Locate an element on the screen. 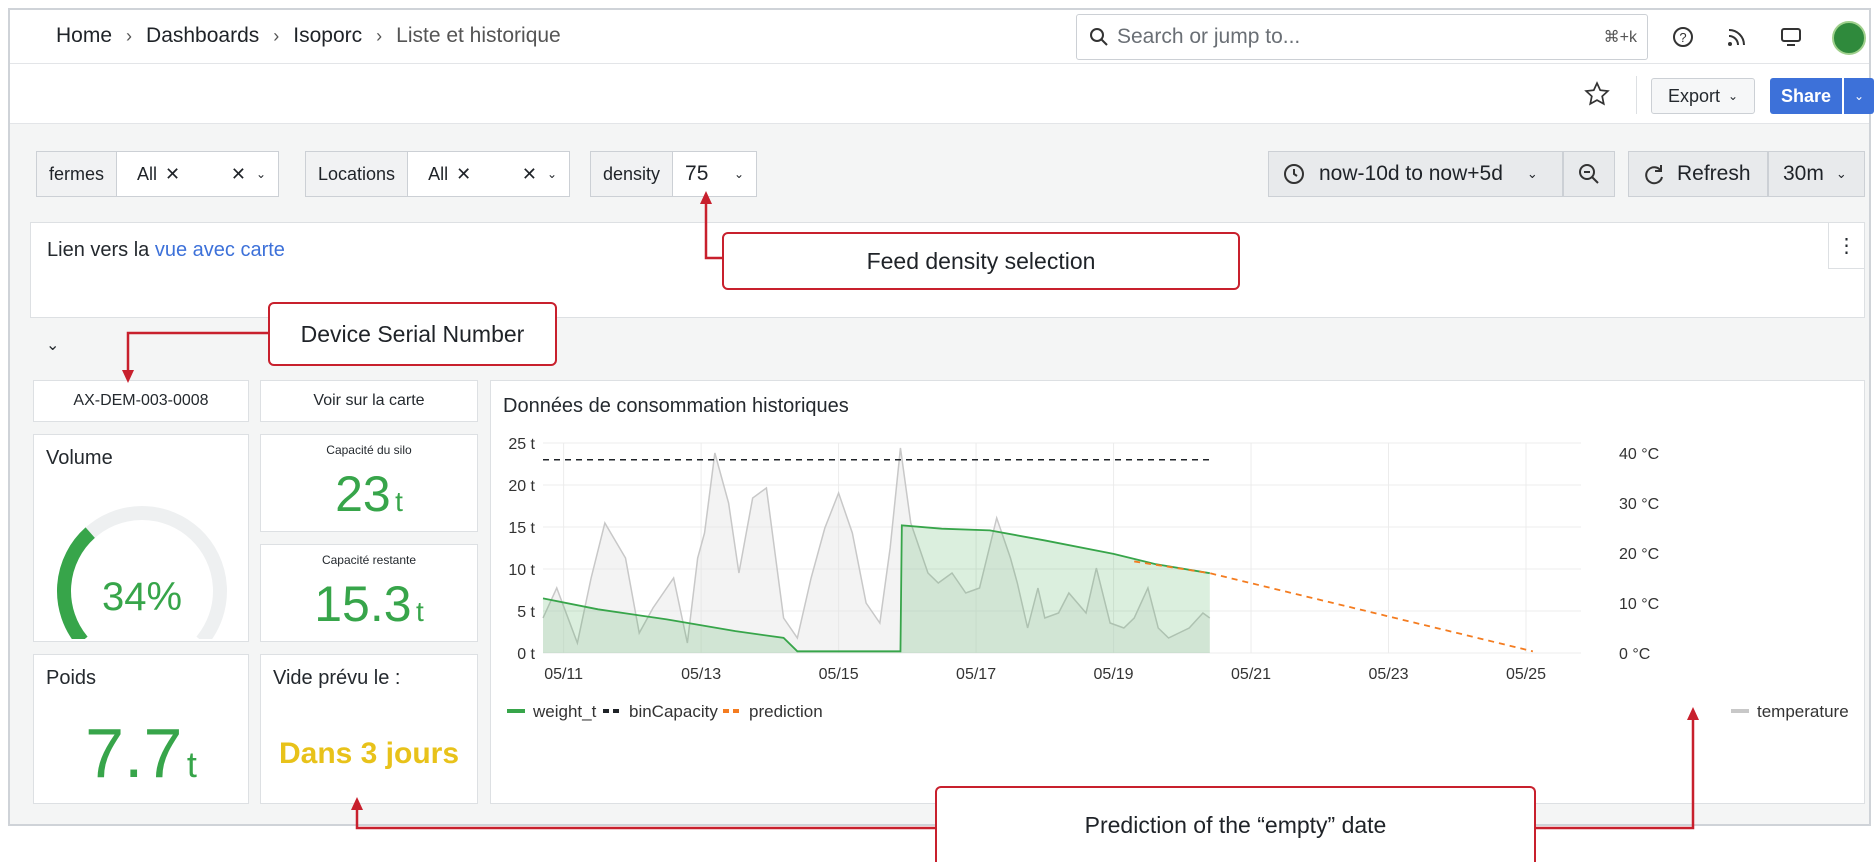 This screenshot has height=862, width=1875. stat-value: 15.3 is located at coordinates (363, 604).